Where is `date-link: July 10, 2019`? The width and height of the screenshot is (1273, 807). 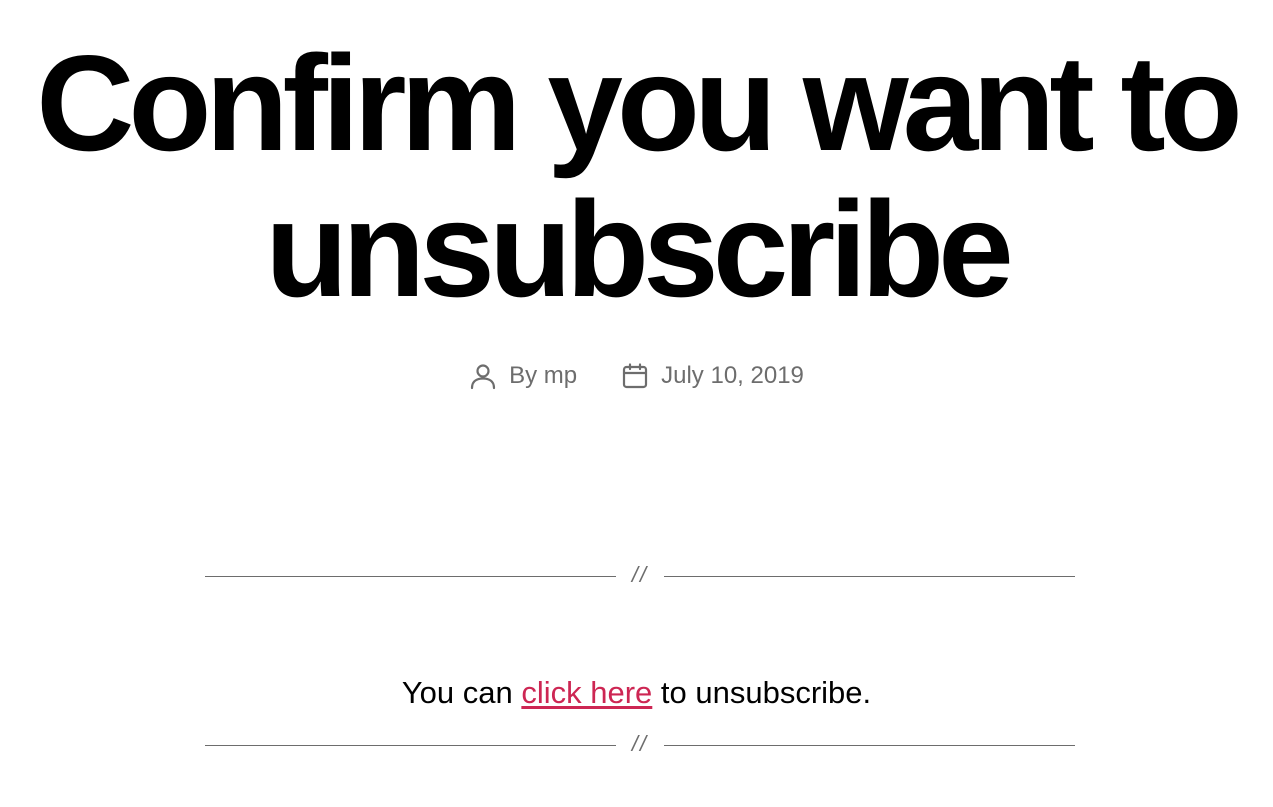 date-link: July 10, 2019 is located at coordinates (732, 376).